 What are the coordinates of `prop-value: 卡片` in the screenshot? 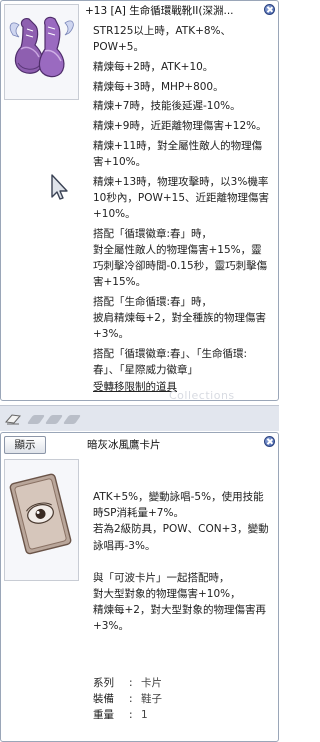 It's located at (151, 683).